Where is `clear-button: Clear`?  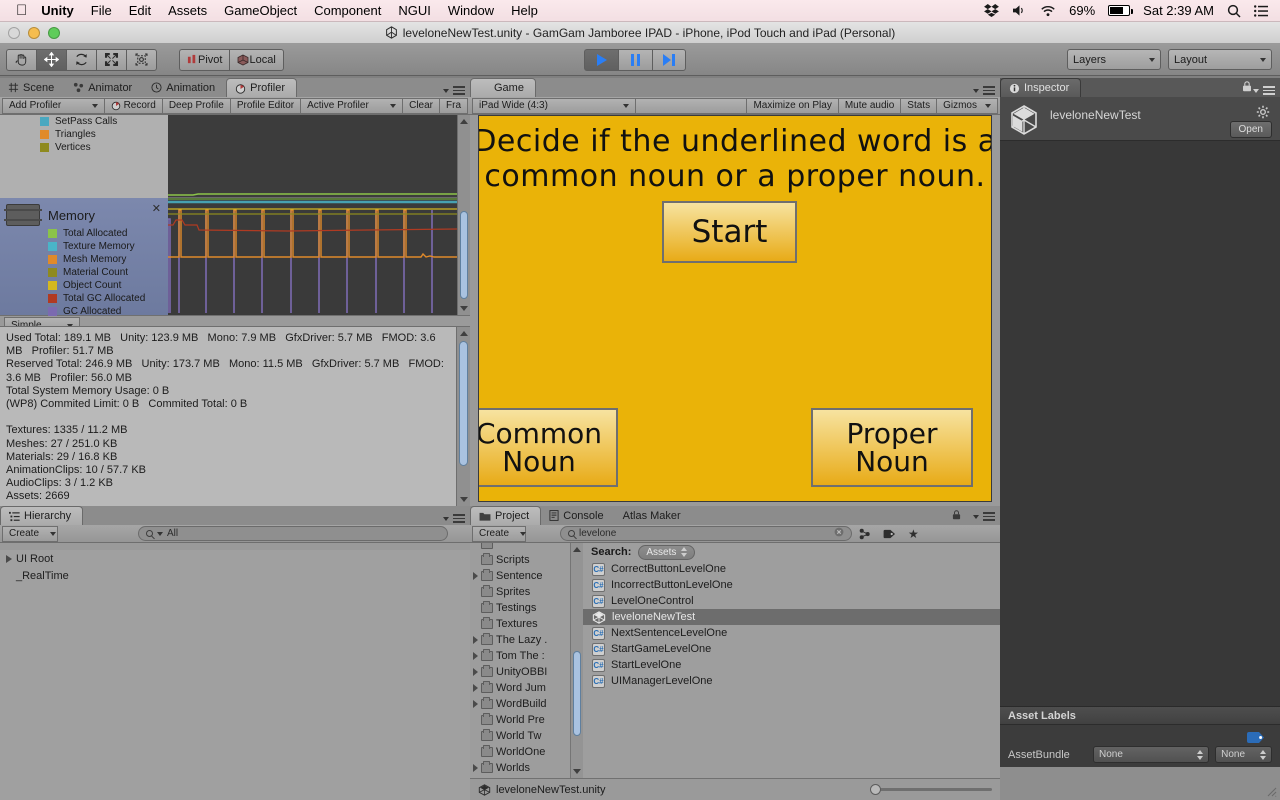
clear-button: Clear is located at coordinates (420, 105).